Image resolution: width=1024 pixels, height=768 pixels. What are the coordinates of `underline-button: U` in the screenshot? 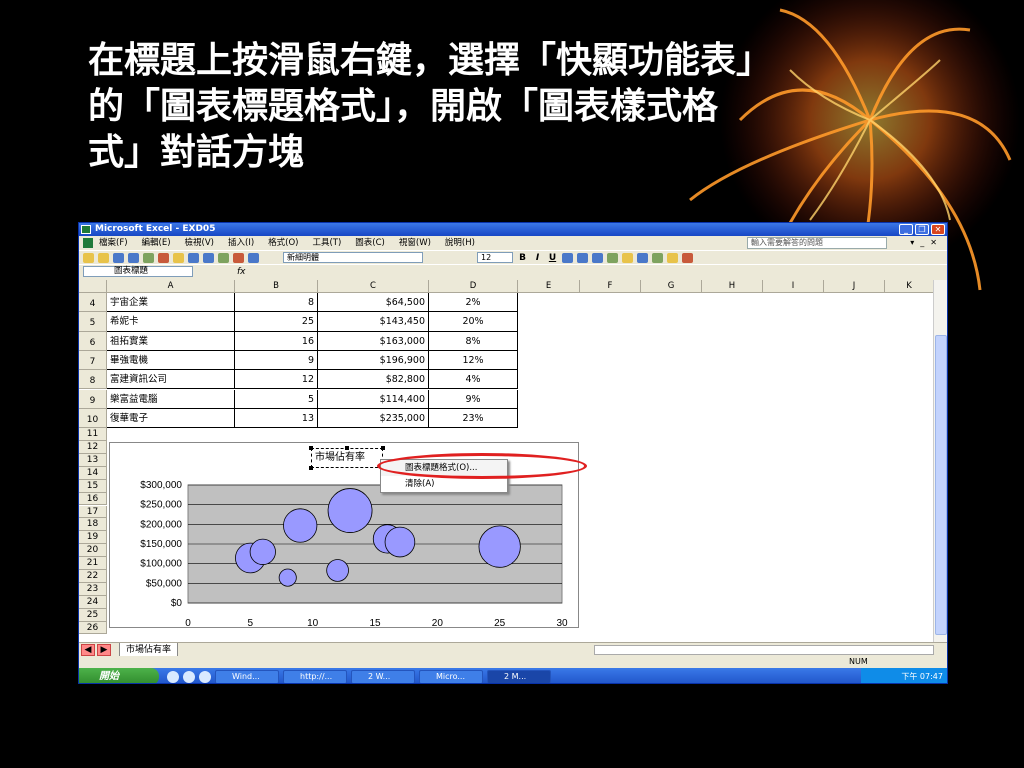 It's located at (552, 258).